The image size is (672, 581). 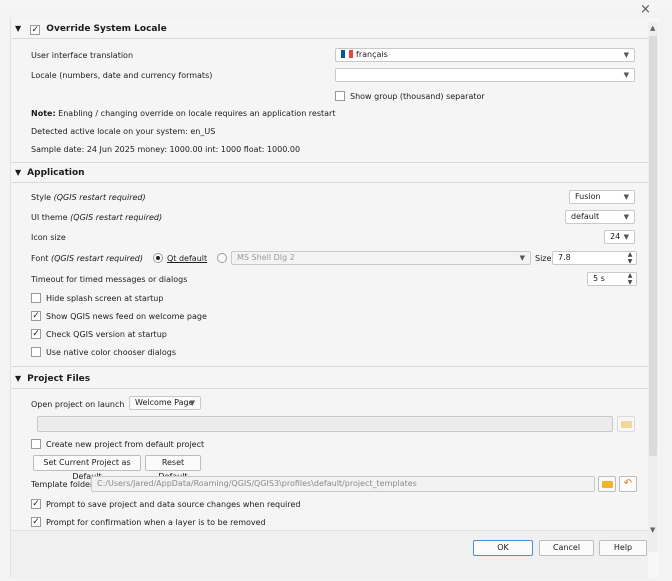 What do you see at coordinates (125, 444) in the screenshot?
I see `create-default-label: Create new project from default project` at bounding box center [125, 444].